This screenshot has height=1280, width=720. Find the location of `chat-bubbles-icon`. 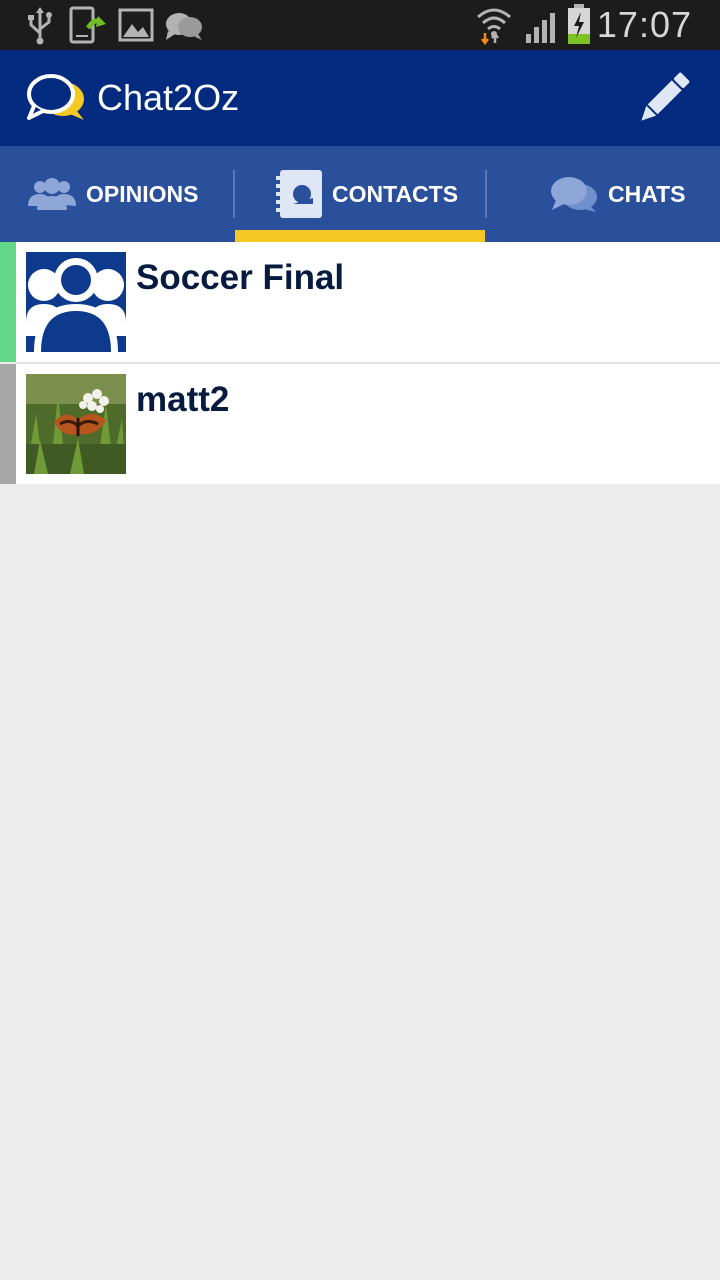

chat-bubbles-icon is located at coordinates (574, 194).